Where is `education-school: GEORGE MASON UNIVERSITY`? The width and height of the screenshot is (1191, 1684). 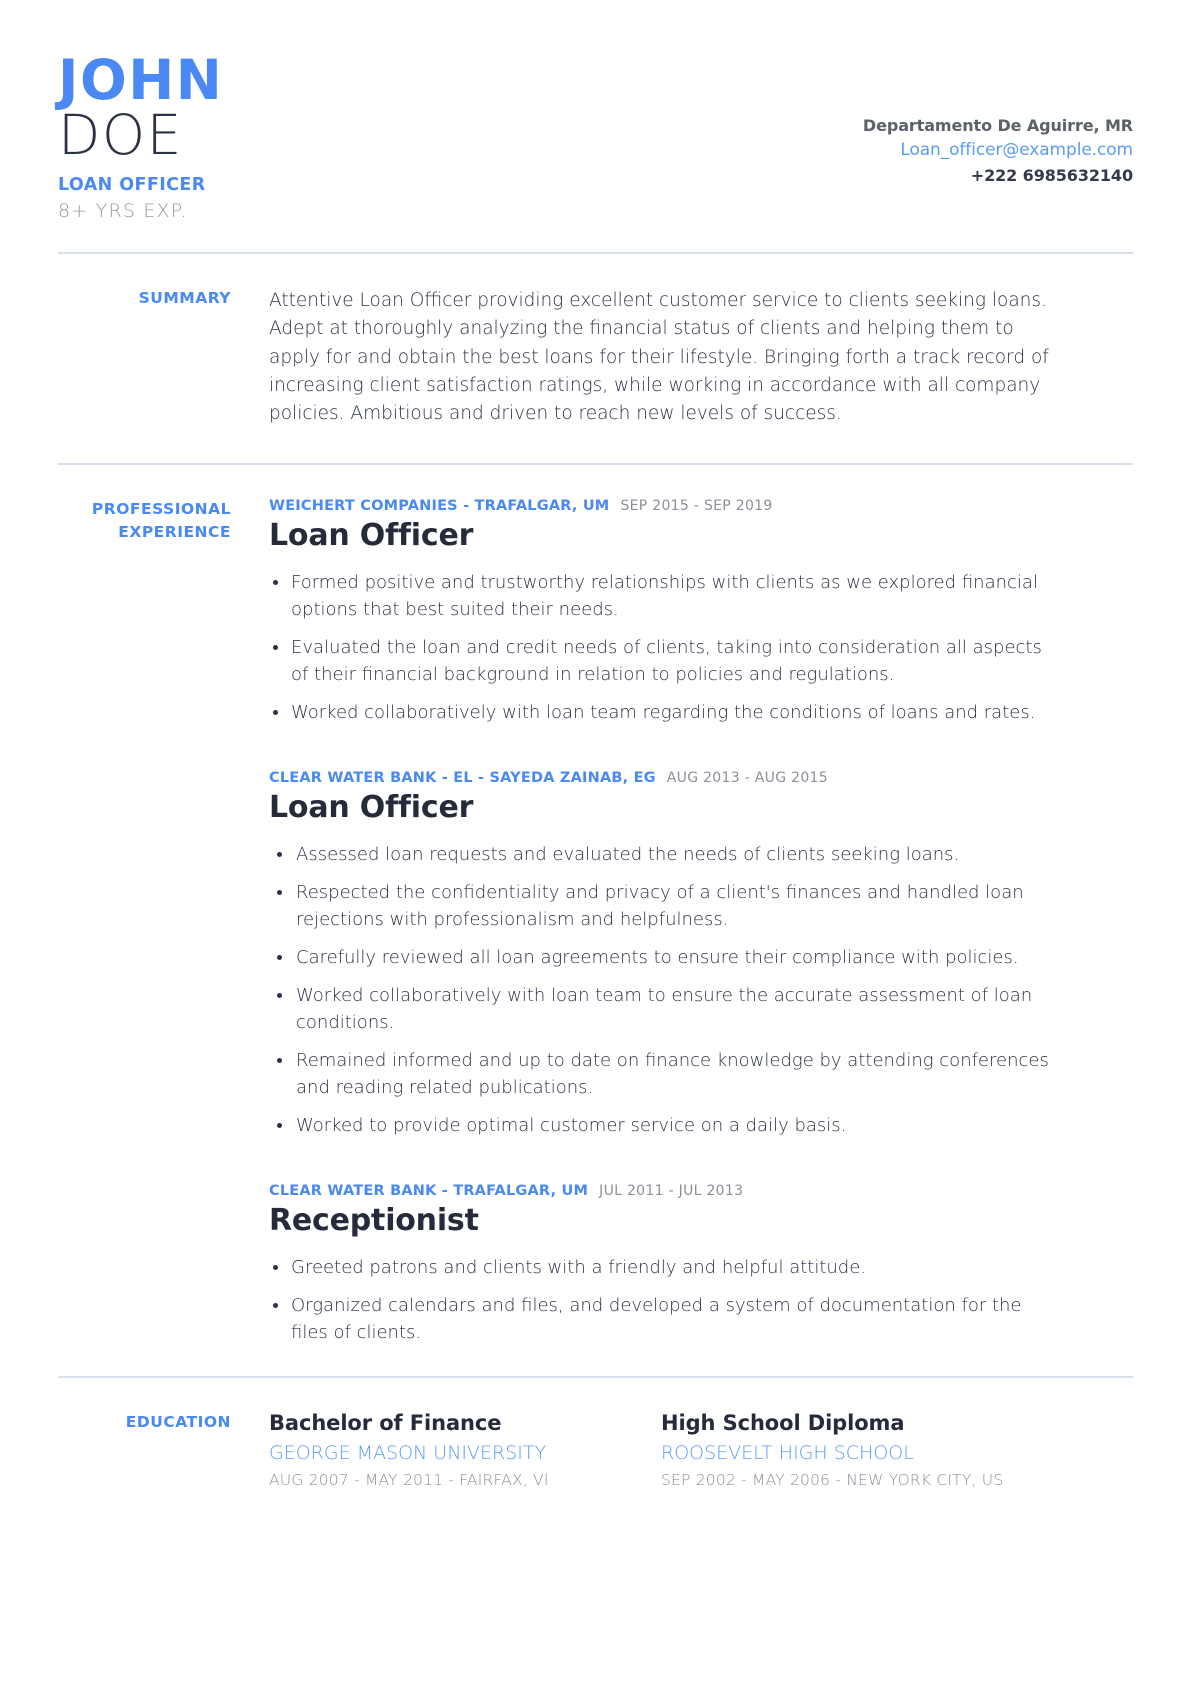 education-school: GEORGE MASON UNIVERSITY is located at coordinates (408, 1453).